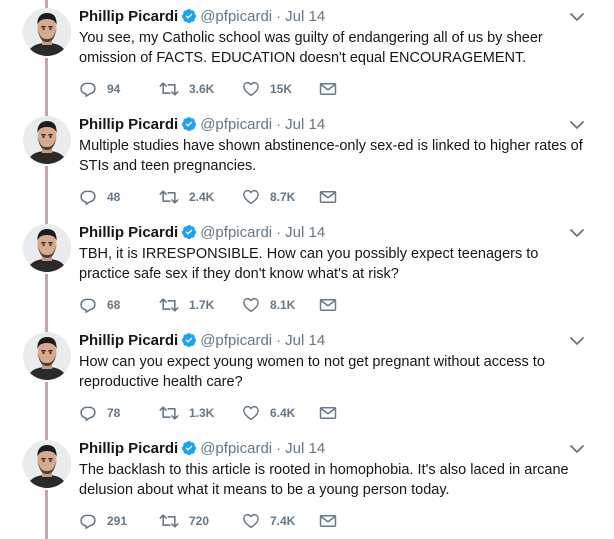  I want to click on tweet-actions: 94 3.6K 15K, so click(279, 89).